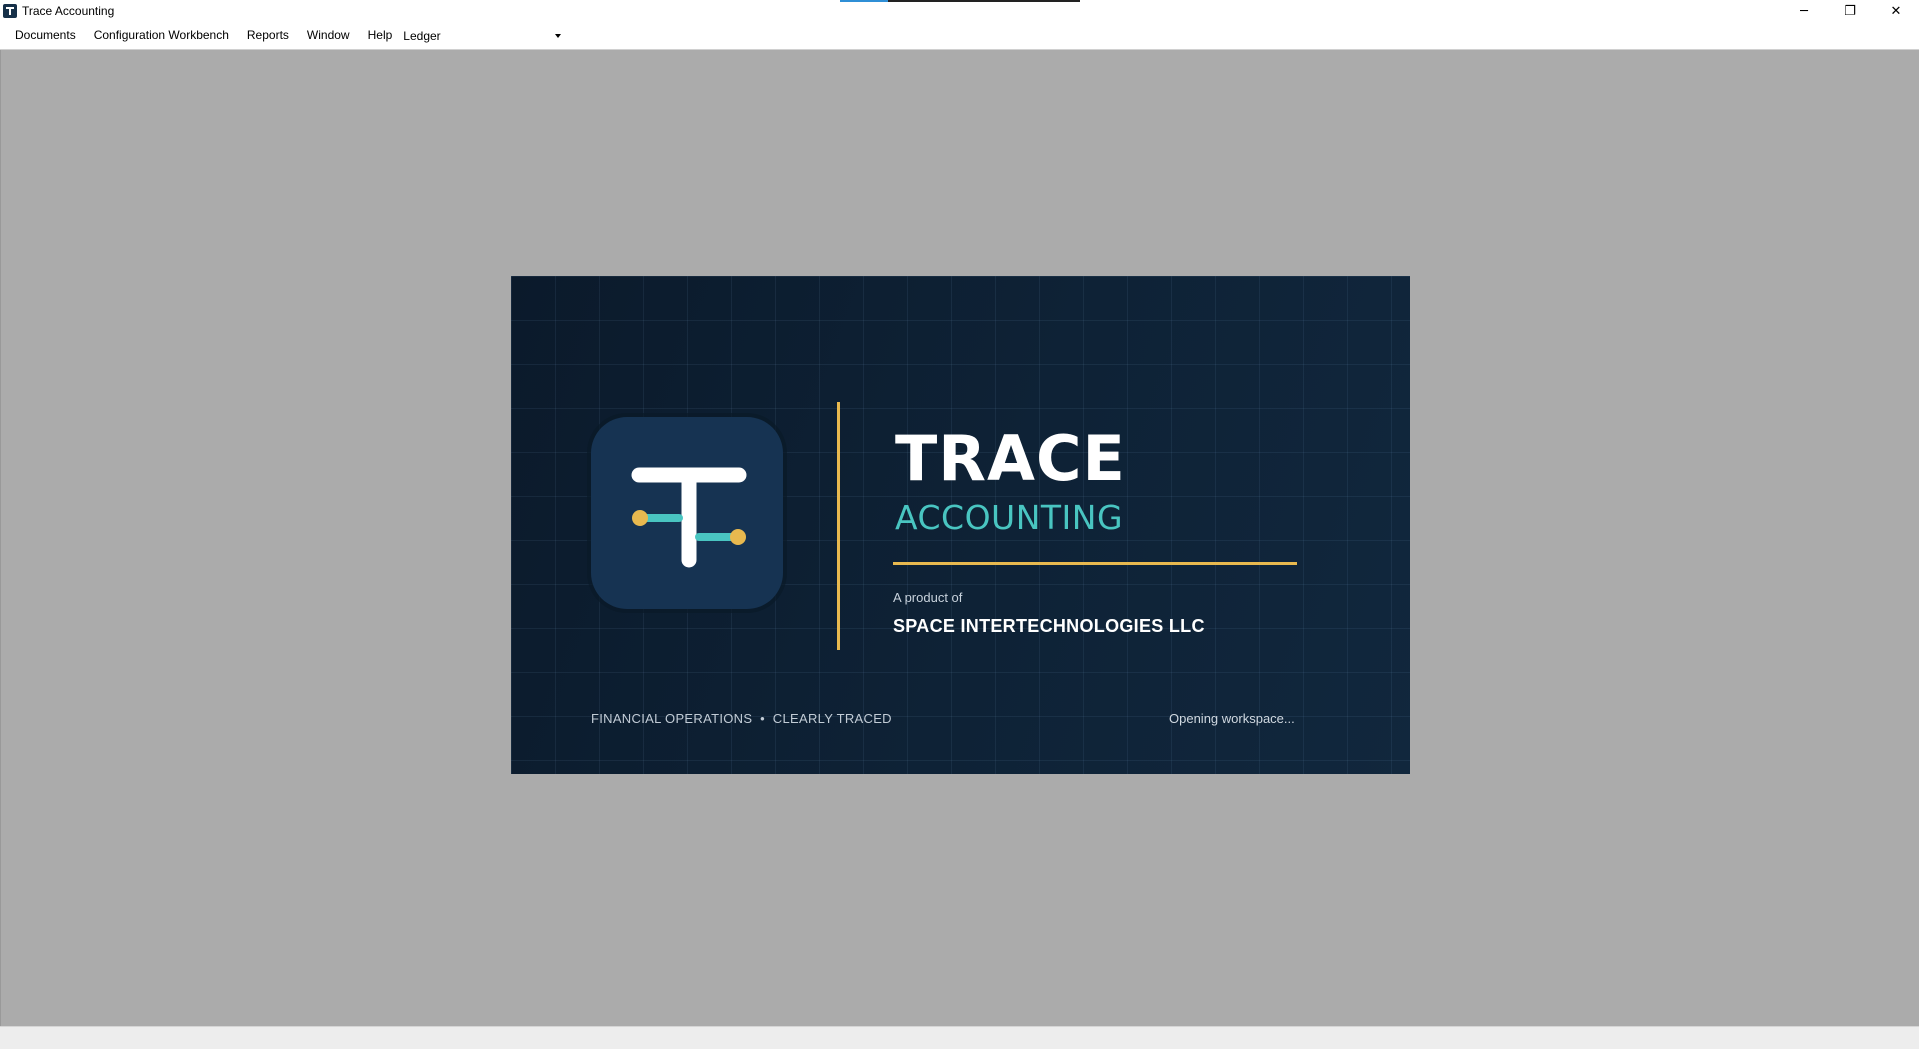 This screenshot has width=1919, height=1049. Describe the element at coordinates (268, 35) in the screenshot. I see `menu-reports: Reports` at that location.